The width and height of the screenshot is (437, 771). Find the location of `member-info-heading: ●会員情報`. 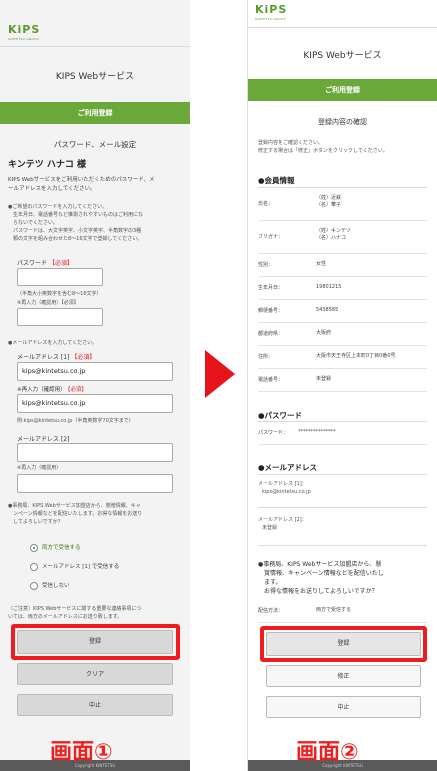

member-info-heading: ●会員情報 is located at coordinates (276, 180).